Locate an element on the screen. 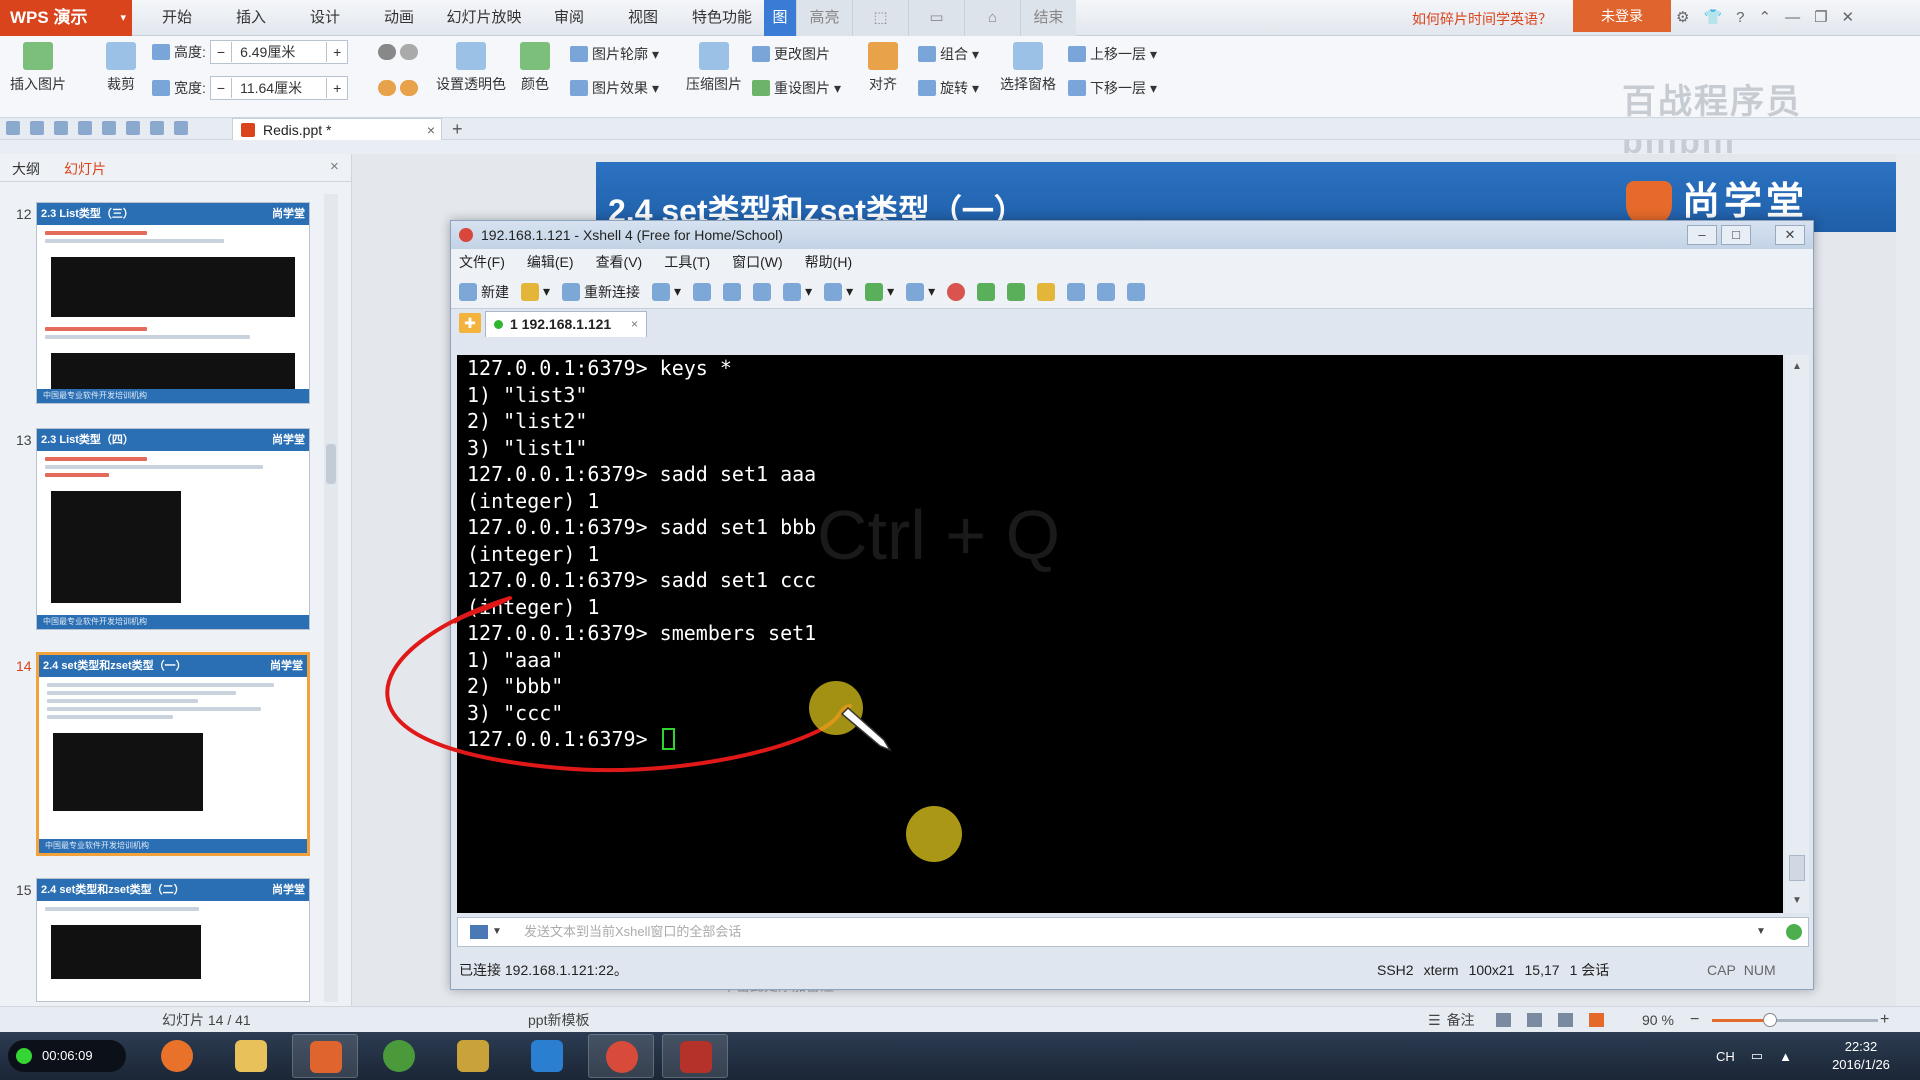  document-tab: Redis.ppt * × is located at coordinates (337, 129).